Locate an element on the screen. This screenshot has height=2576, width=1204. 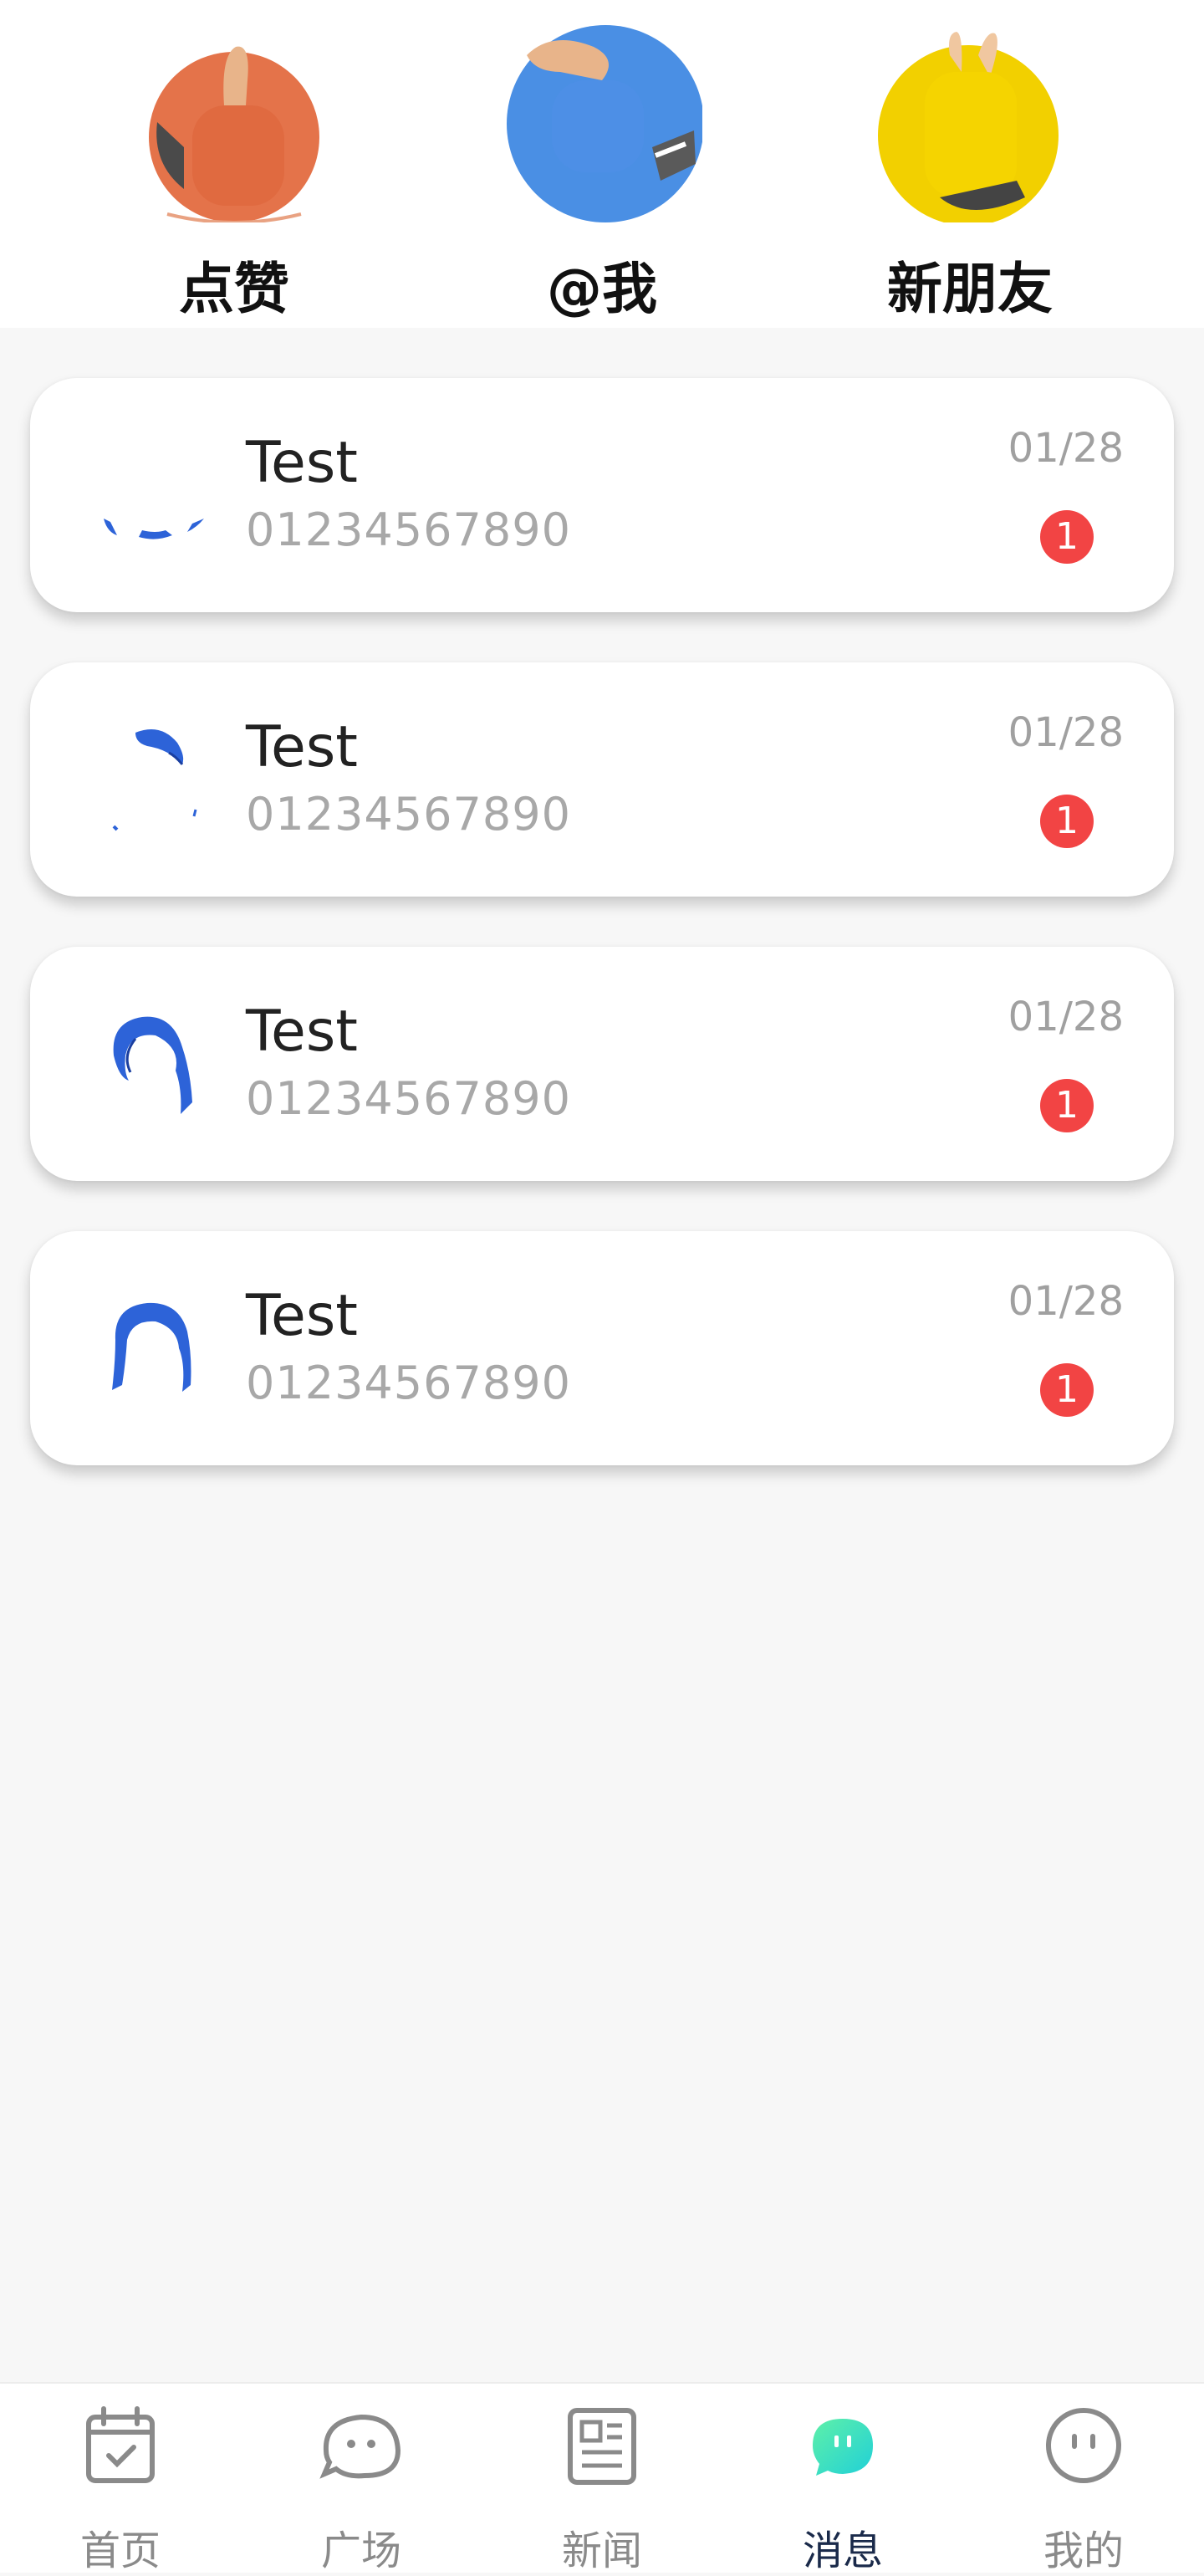
new-friends-label: 新朋友 is located at coordinates (970, 289).